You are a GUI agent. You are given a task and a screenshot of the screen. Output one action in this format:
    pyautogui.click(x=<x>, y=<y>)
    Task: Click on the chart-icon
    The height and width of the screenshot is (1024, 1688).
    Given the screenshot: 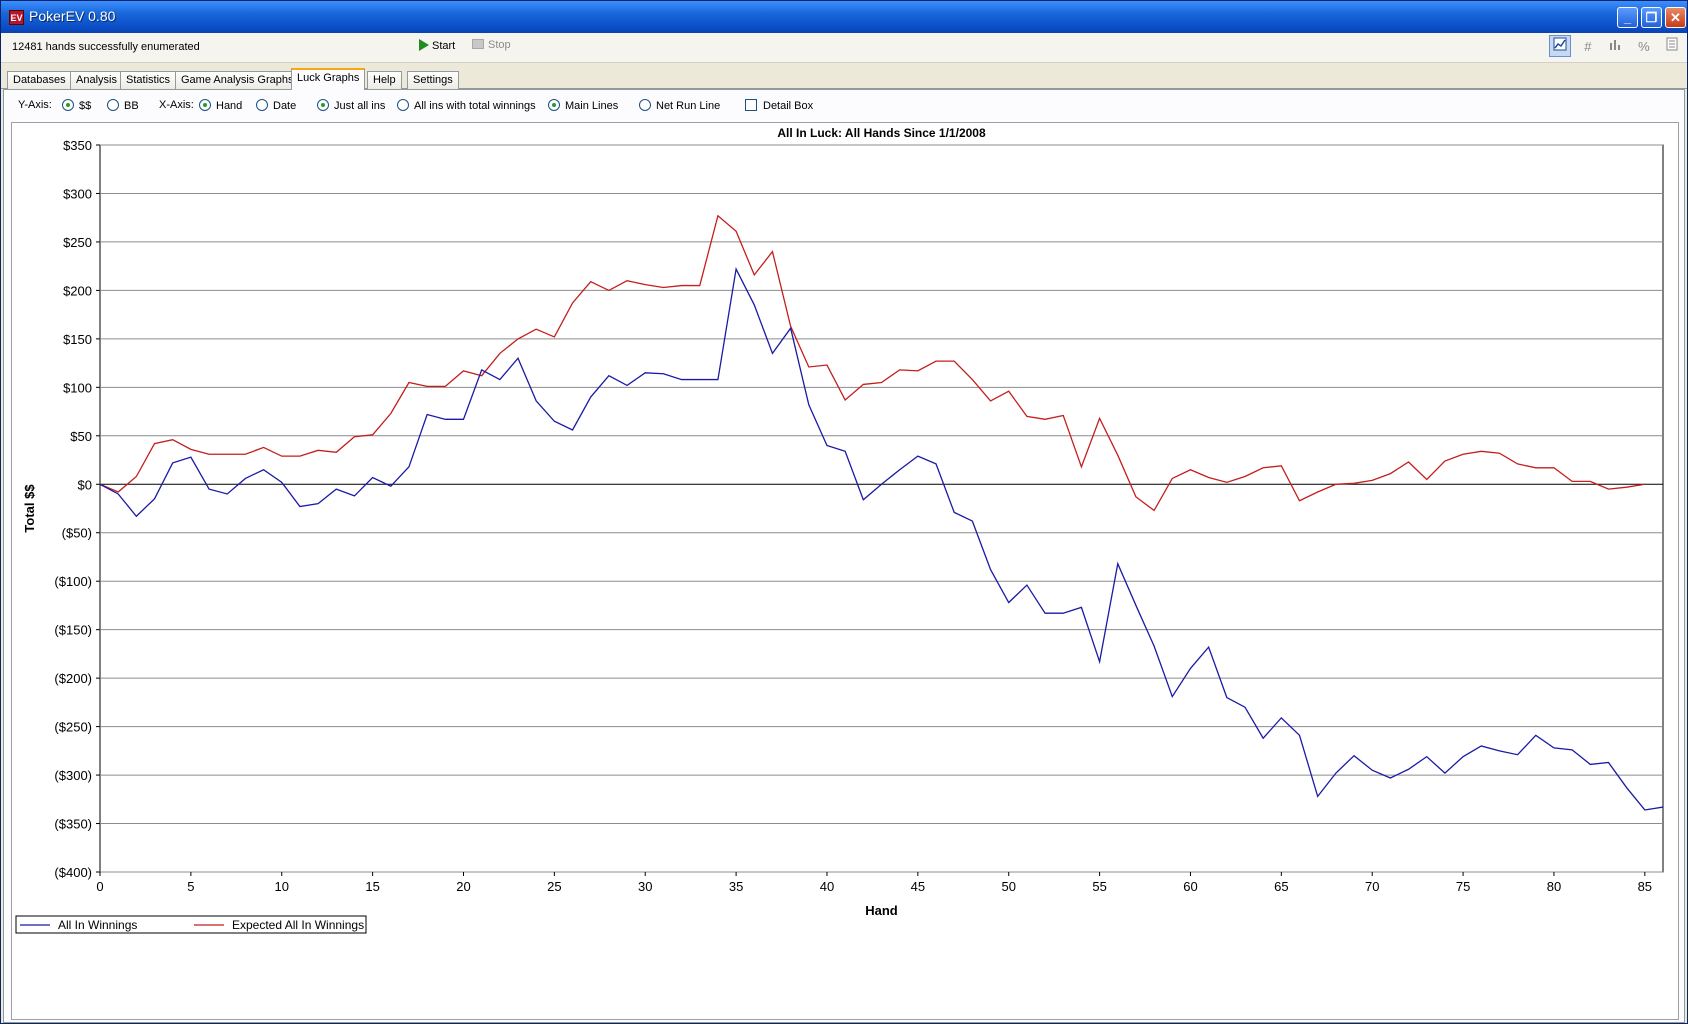 What is the action you would take?
    pyautogui.click(x=1559, y=46)
    